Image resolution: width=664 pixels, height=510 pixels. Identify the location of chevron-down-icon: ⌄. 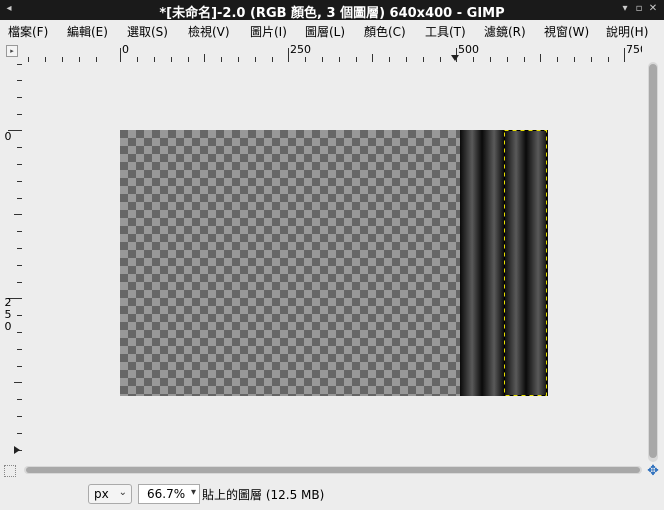
(122, 492).